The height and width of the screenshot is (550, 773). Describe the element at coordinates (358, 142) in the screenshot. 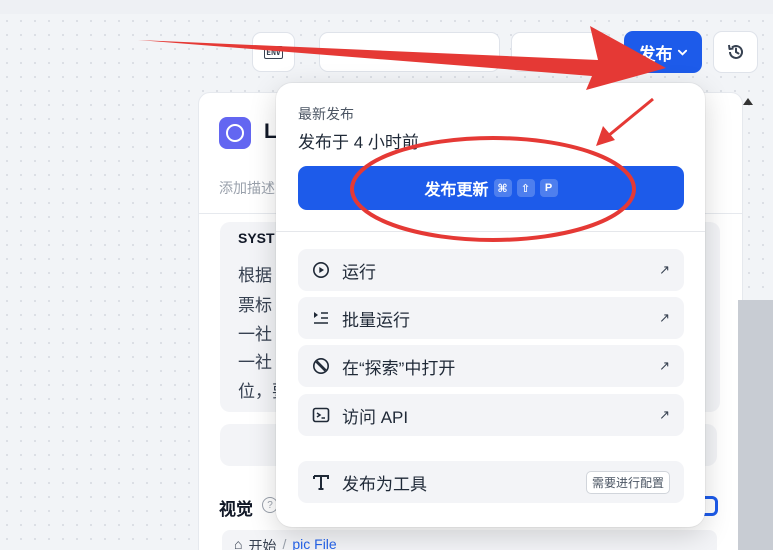

I see `published-time: 发布于 4 小时前` at that location.